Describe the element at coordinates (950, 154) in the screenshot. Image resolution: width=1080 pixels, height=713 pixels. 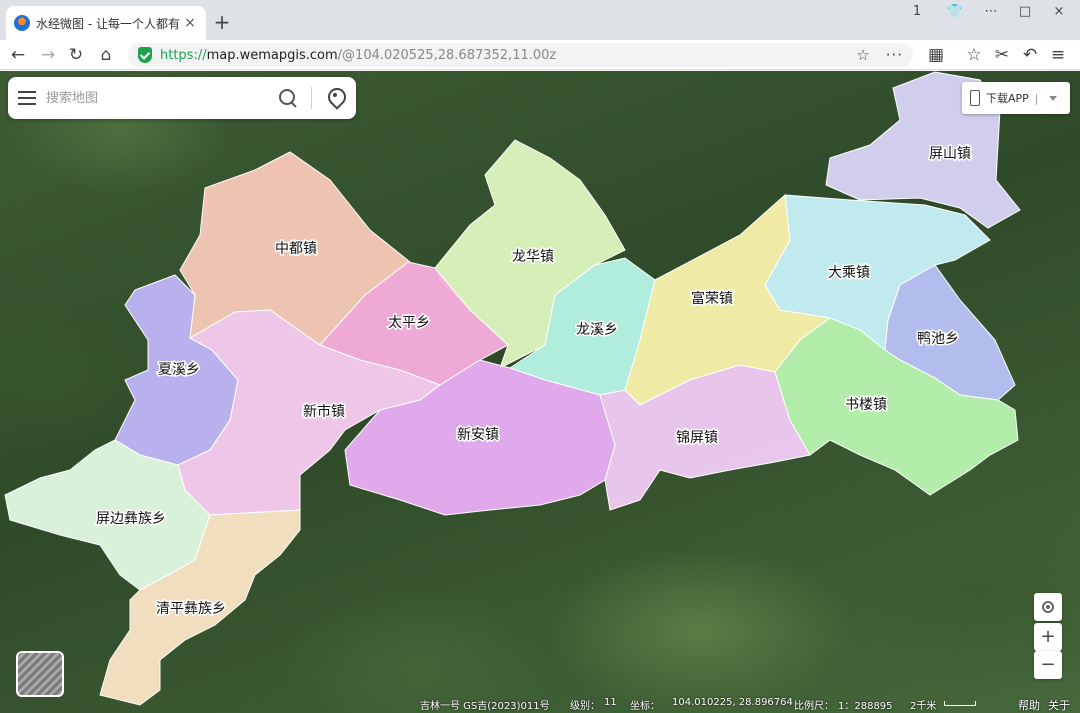
I see `region-label-pingshan: 屏山镇` at that location.